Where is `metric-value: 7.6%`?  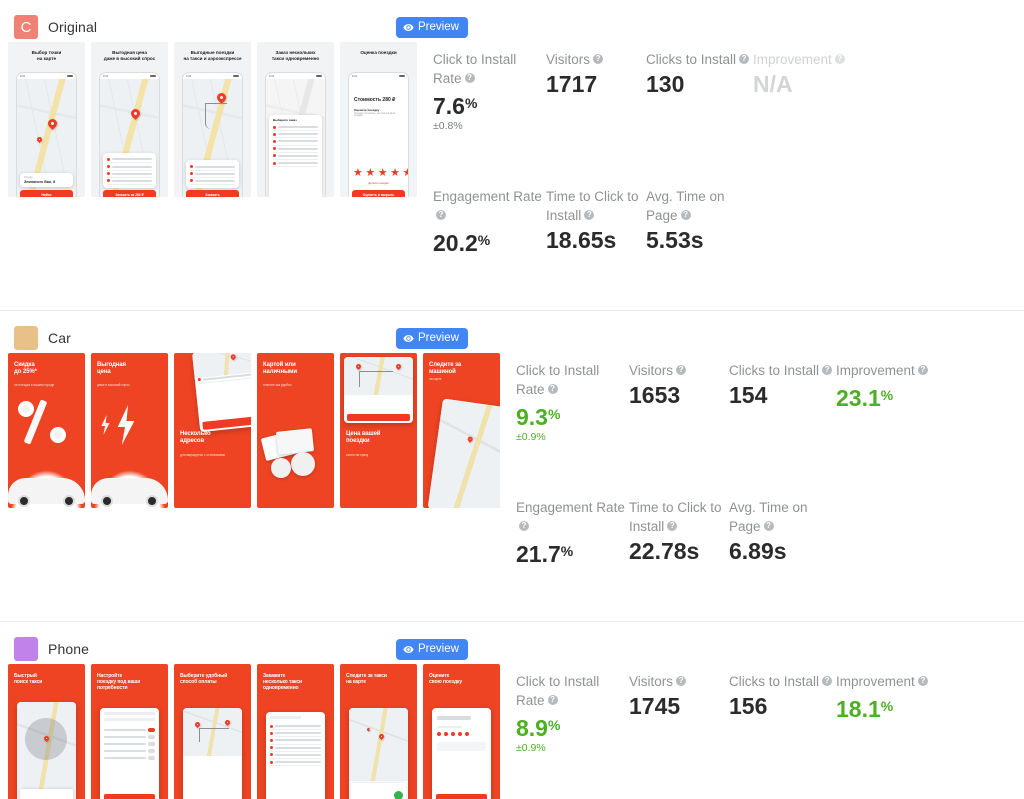 metric-value: 7.6% is located at coordinates (489, 104).